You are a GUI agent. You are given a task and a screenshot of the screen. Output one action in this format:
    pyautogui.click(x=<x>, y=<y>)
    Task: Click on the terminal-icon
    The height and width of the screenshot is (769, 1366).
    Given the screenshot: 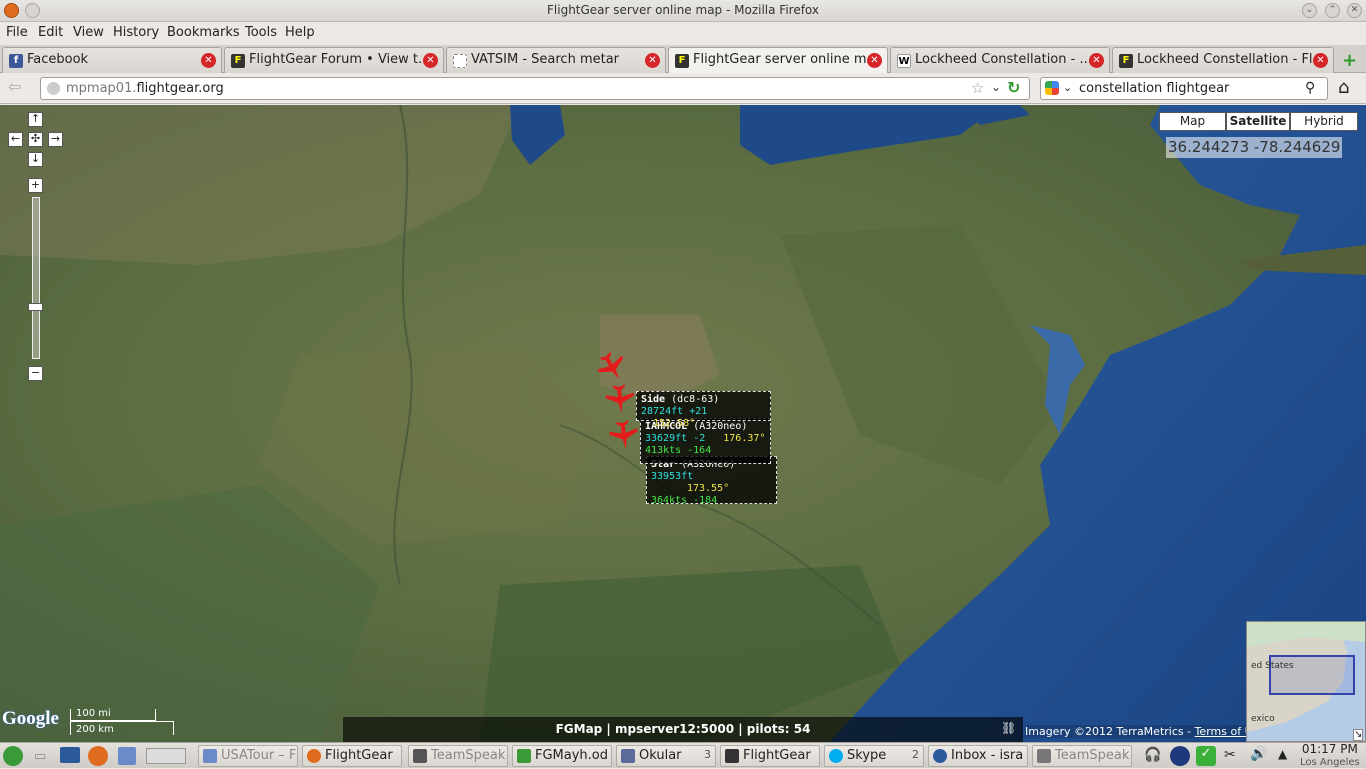 What is the action you would take?
    pyautogui.click(x=420, y=756)
    